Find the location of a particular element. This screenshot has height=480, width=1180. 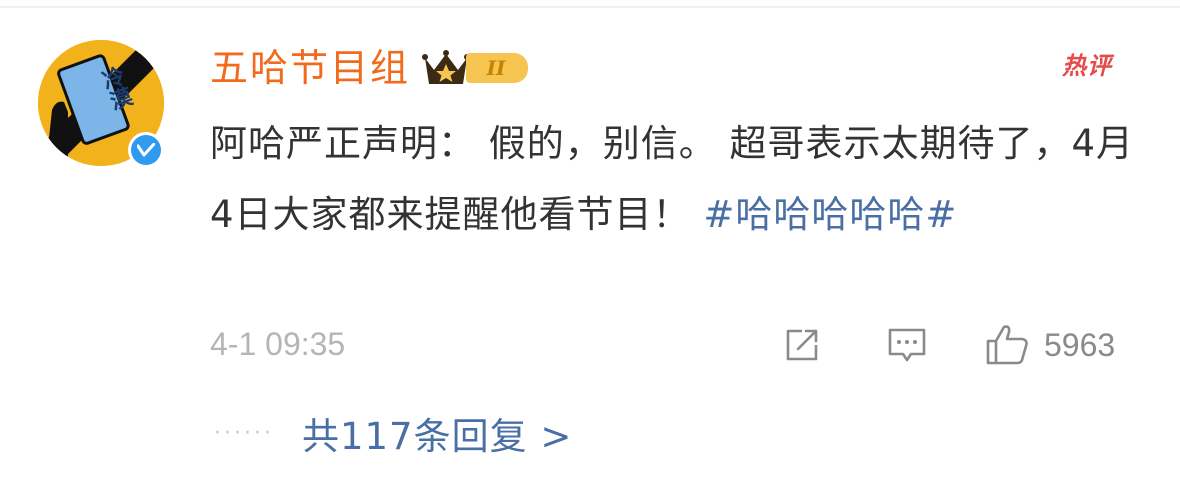

like-count: 5963 is located at coordinates (1080, 344).